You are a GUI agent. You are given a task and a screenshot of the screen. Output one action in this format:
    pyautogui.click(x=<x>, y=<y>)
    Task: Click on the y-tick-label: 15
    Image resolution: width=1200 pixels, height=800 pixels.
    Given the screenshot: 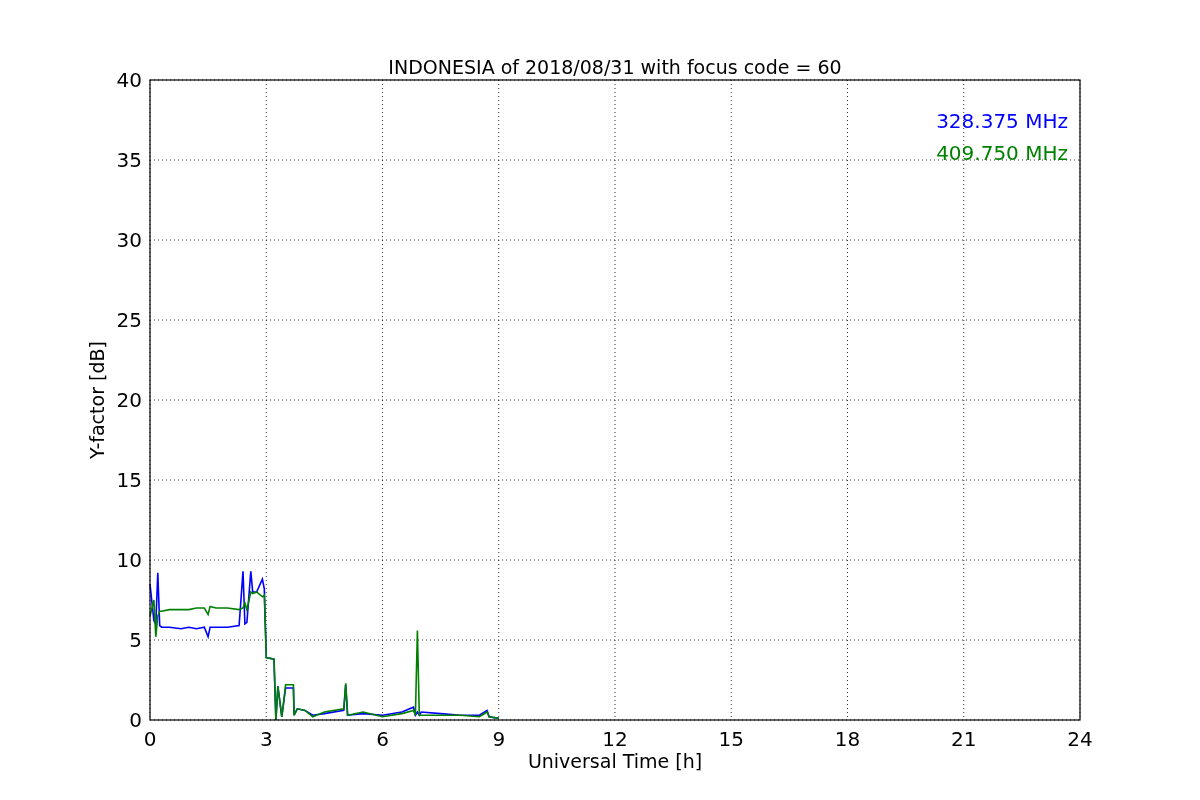 What is the action you would take?
    pyautogui.click(x=129, y=480)
    